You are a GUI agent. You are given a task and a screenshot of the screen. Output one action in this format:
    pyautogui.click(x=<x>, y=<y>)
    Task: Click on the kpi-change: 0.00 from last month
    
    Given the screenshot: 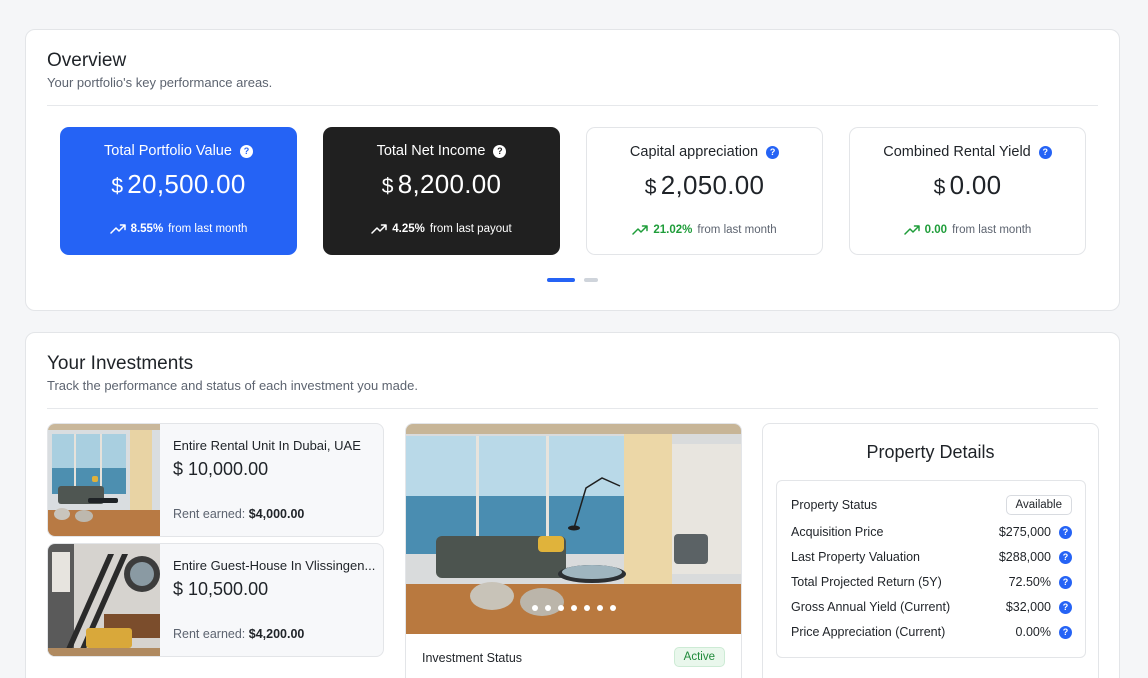 What is the action you would take?
    pyautogui.click(x=967, y=230)
    